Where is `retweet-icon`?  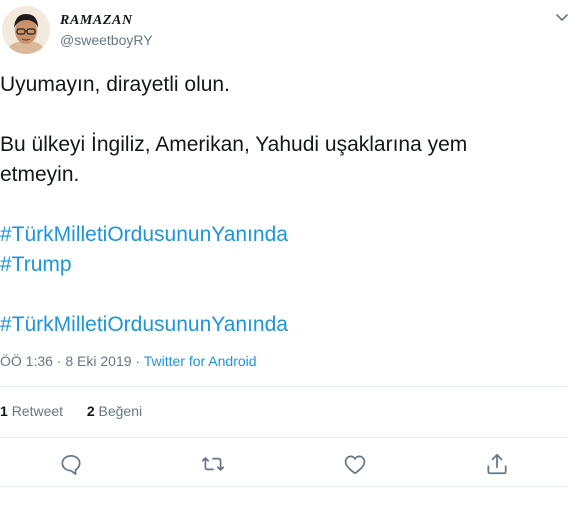 retweet-icon is located at coordinates (213, 464).